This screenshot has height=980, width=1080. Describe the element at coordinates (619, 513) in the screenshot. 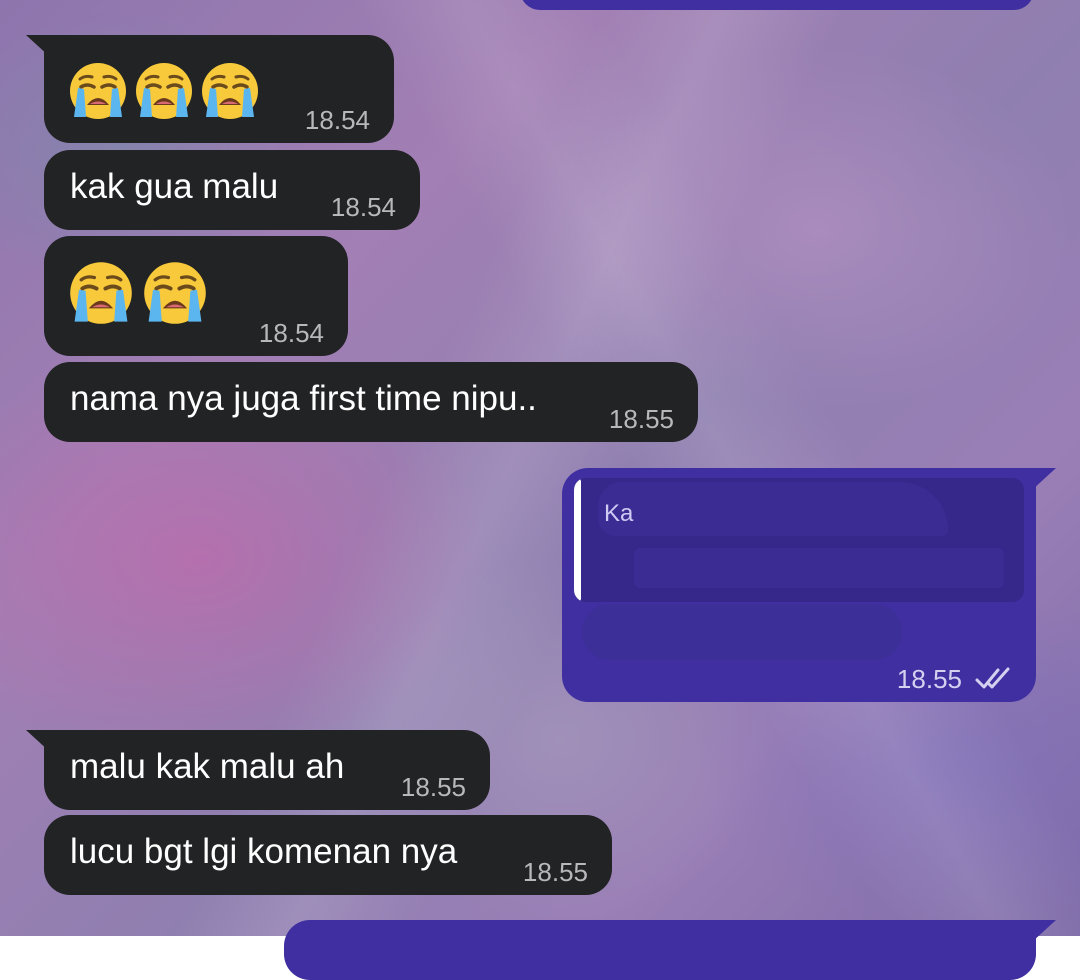

I see `reply-author: Ka` at that location.